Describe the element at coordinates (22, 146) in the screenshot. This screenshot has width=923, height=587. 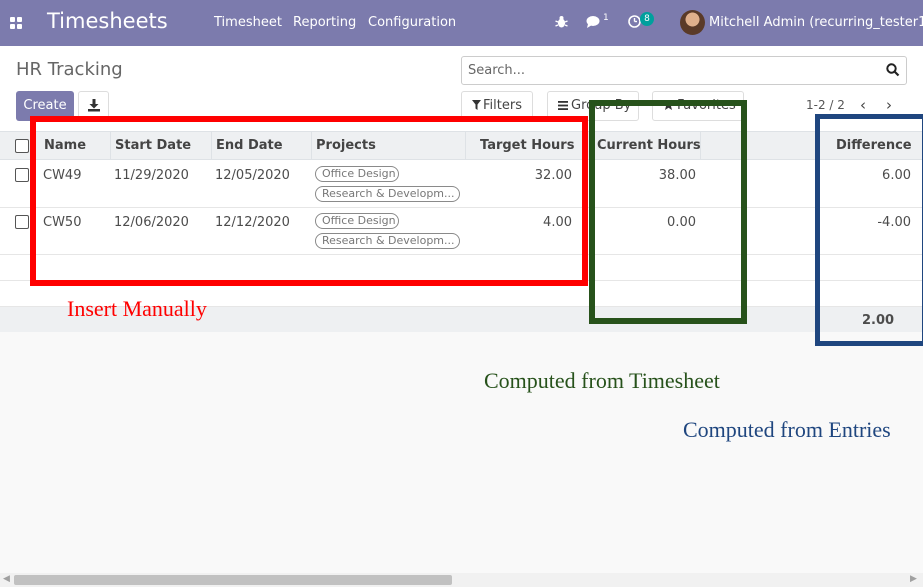
I see `select-all-checkbox` at that location.